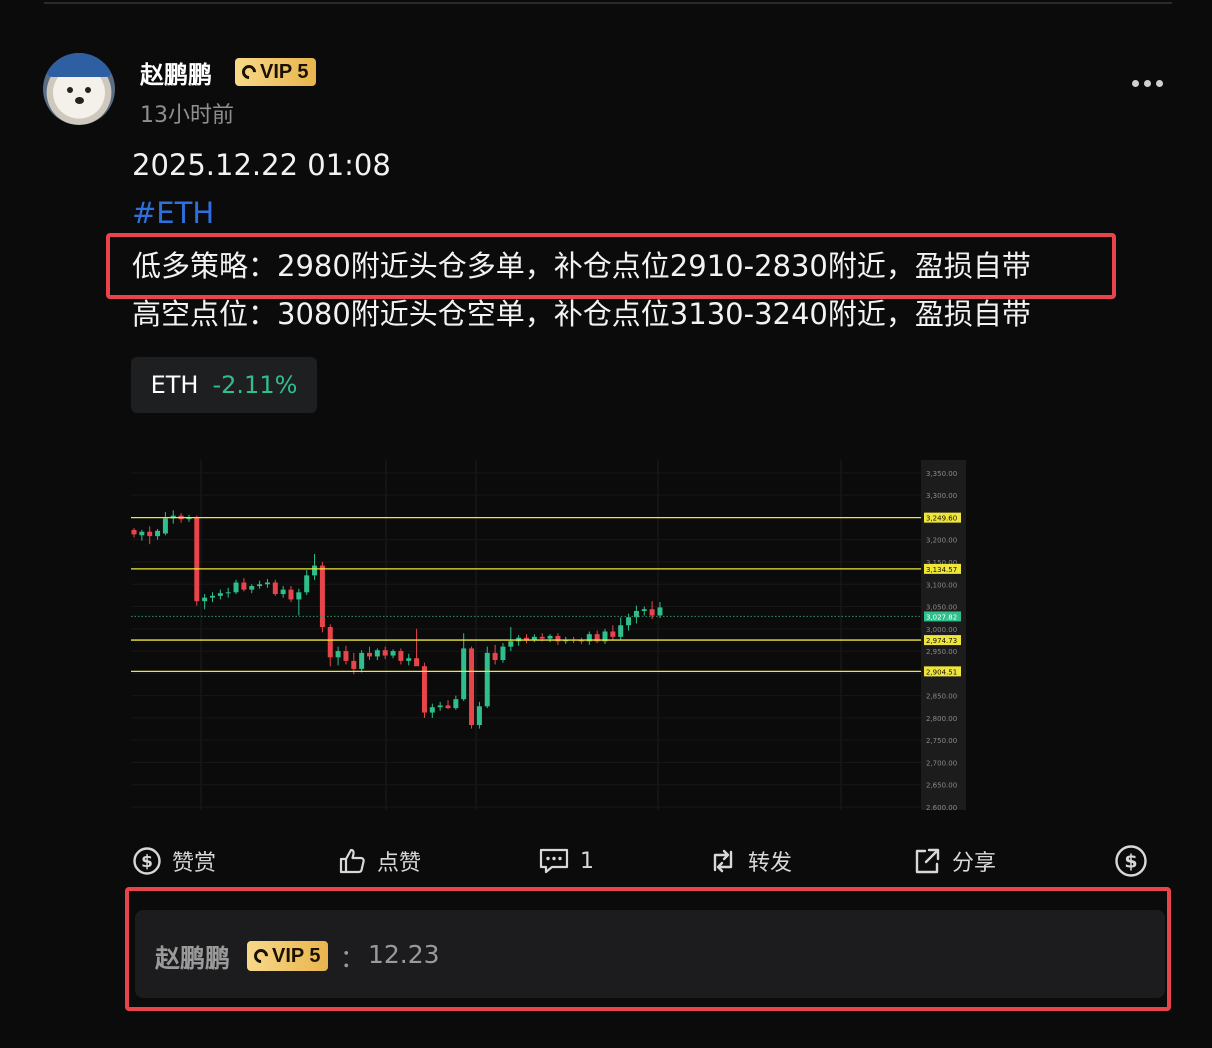 The width and height of the screenshot is (1212, 1048). Describe the element at coordinates (943, 635) in the screenshot. I see `chart-y-axis` at that location.